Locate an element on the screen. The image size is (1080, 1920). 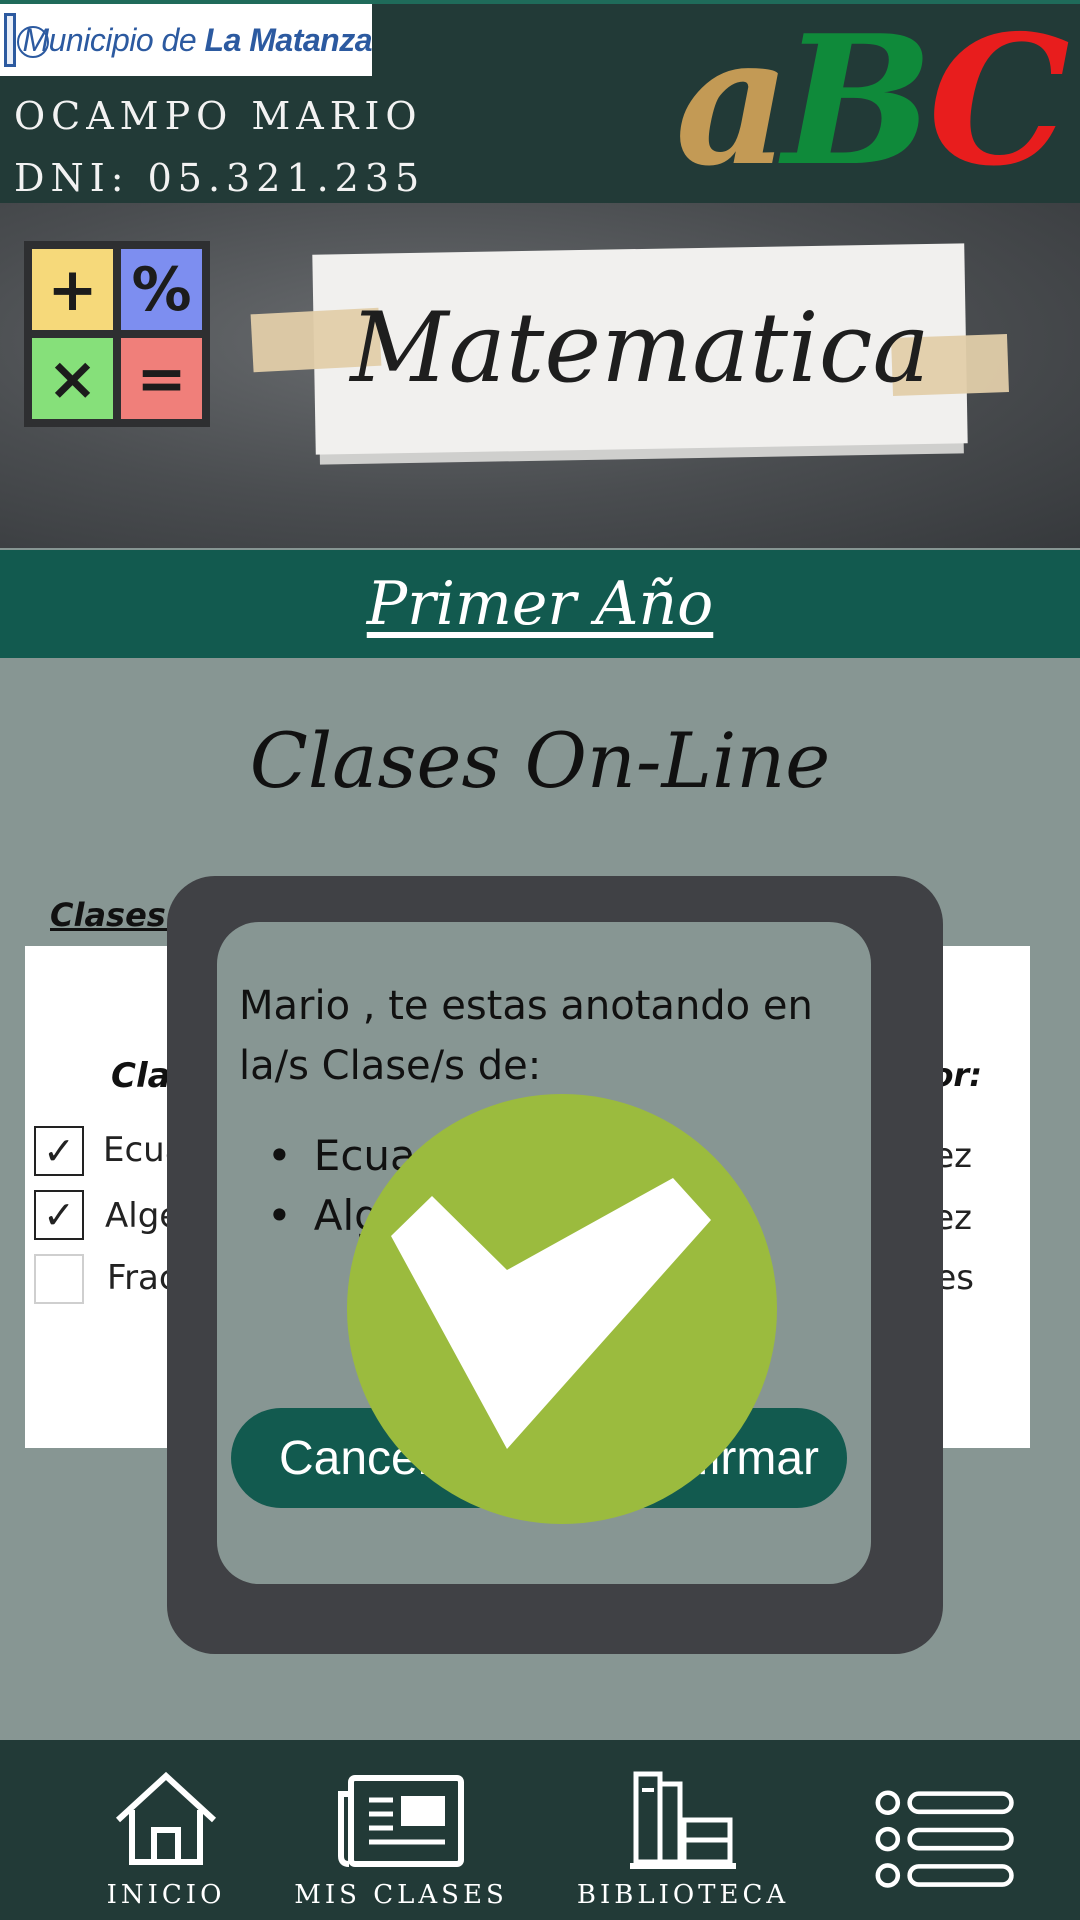
municipio-emblem-icon is located at coordinates (27, 40).